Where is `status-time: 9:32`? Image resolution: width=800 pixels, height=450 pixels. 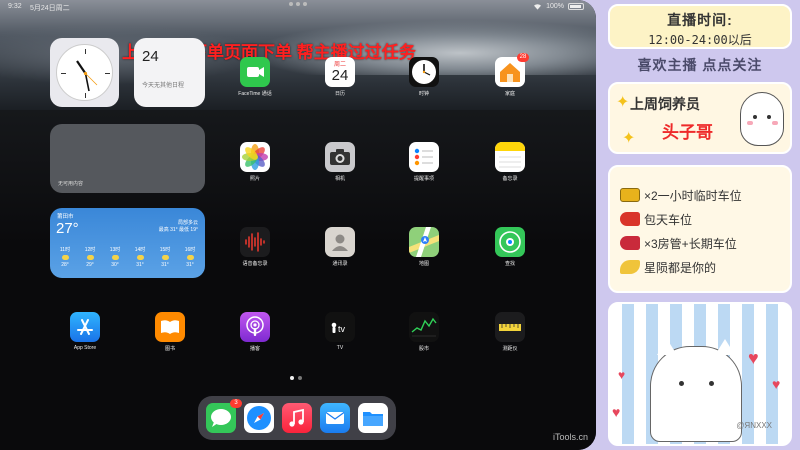
status-time: 9:32 is located at coordinates (15, 6).